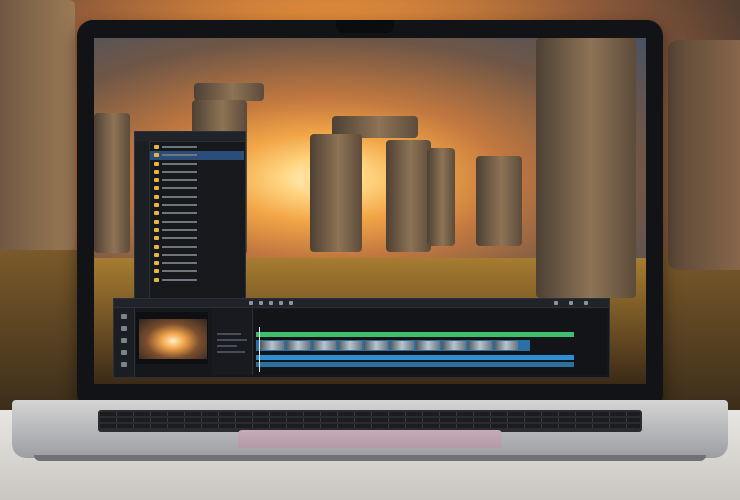 This screenshot has width=740, height=500. Describe the element at coordinates (415, 357) in the screenshot. I see `audio-track-blue` at that location.